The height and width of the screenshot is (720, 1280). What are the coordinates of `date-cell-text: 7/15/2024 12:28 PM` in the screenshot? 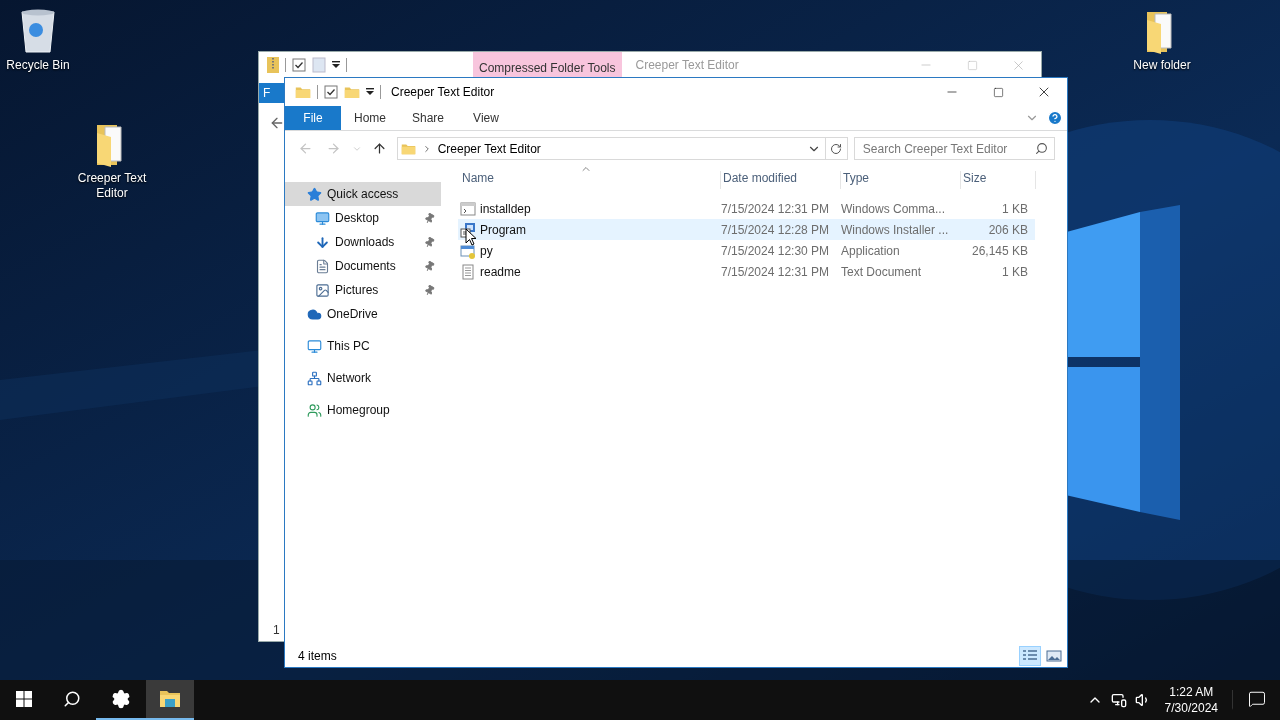 It's located at (776, 229).